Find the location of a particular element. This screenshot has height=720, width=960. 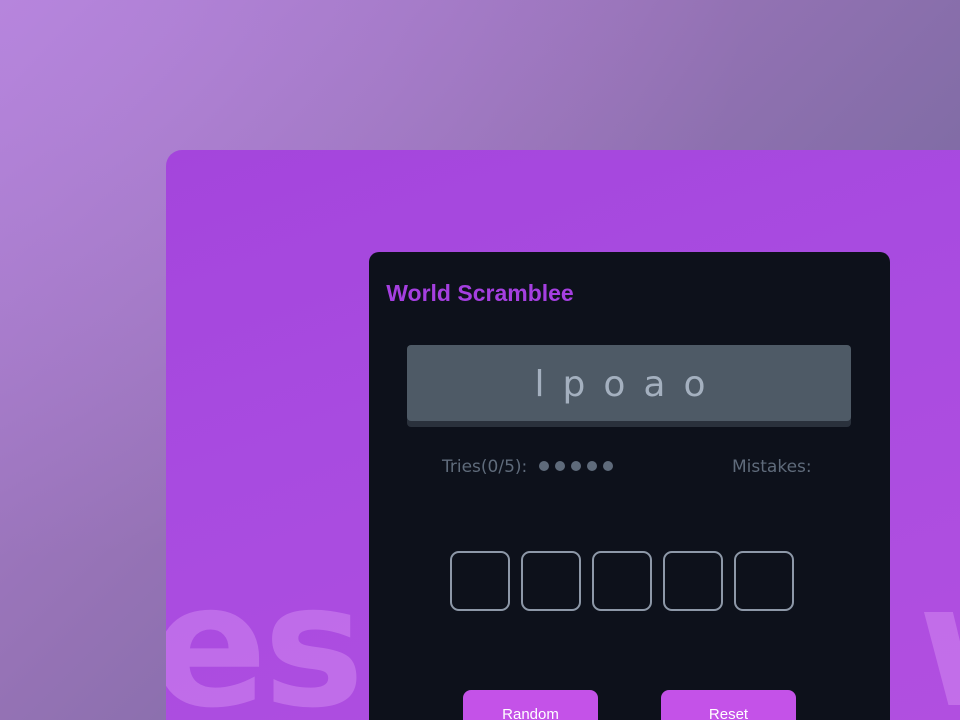

random-button: Random is located at coordinates (530, 705).